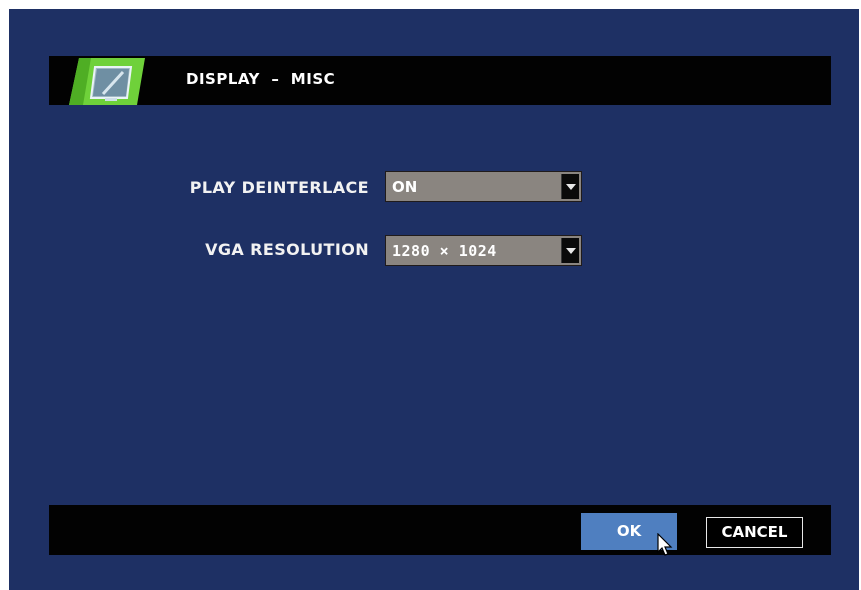 The width and height of the screenshot is (861, 590). What do you see at coordinates (444, 251) in the screenshot?
I see `vga-resolution-value: 1280 × 1024` at bounding box center [444, 251].